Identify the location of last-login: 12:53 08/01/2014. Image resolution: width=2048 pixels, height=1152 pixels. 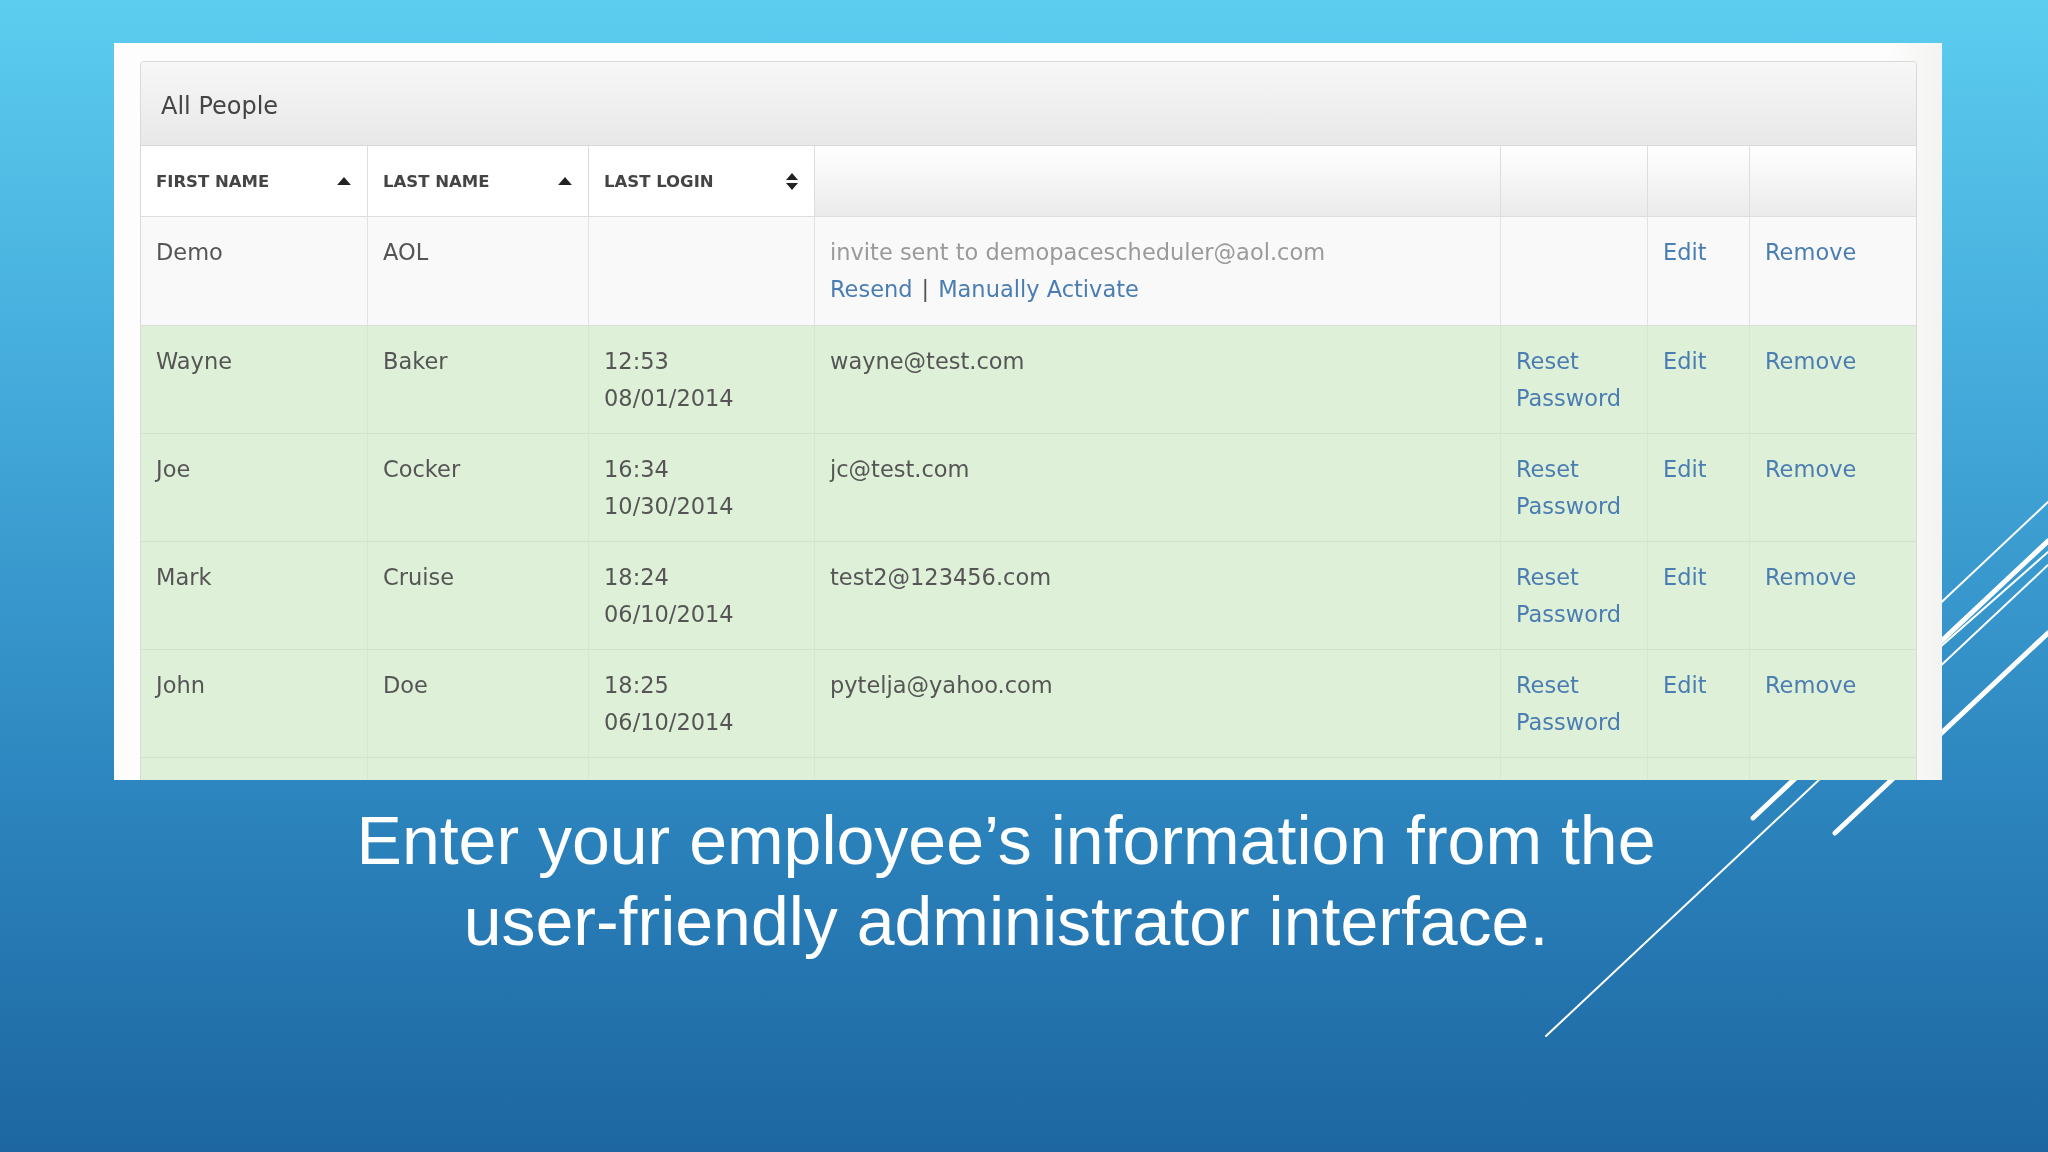
(669, 380).